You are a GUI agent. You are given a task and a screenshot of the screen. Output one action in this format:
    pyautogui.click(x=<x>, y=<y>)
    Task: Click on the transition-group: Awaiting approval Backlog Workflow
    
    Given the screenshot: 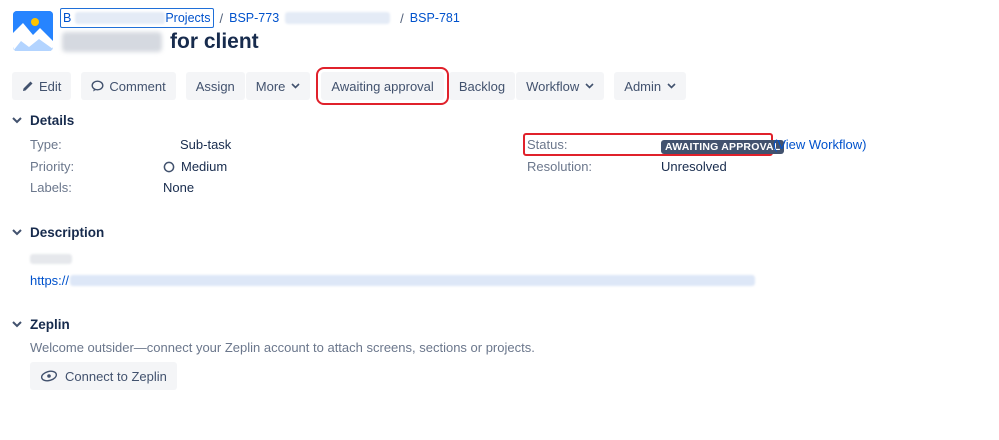 What is the action you would take?
    pyautogui.click(x=460, y=86)
    